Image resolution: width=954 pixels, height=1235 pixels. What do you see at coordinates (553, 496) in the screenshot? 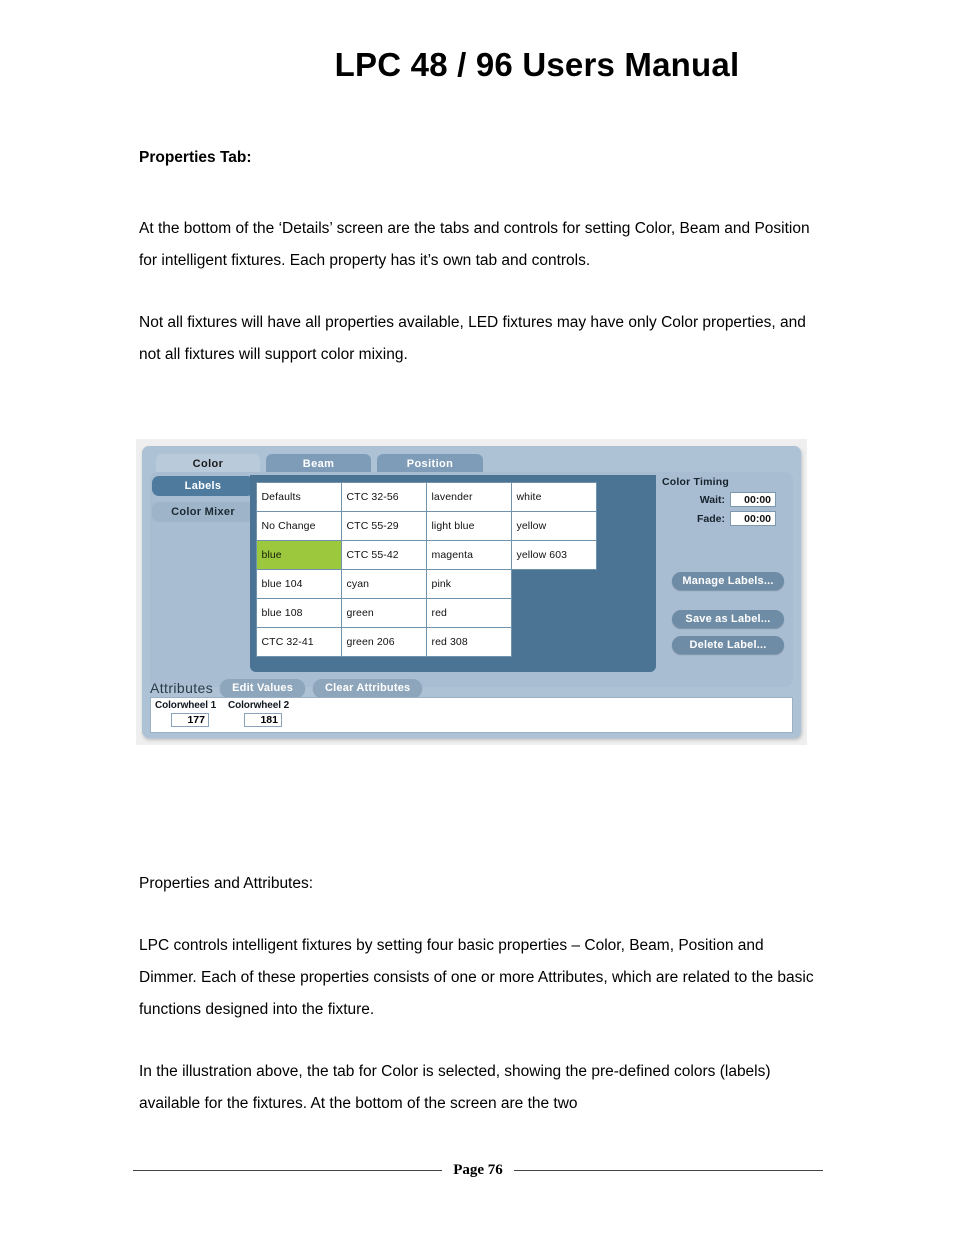
I see `label-cell: white` at bounding box center [553, 496].